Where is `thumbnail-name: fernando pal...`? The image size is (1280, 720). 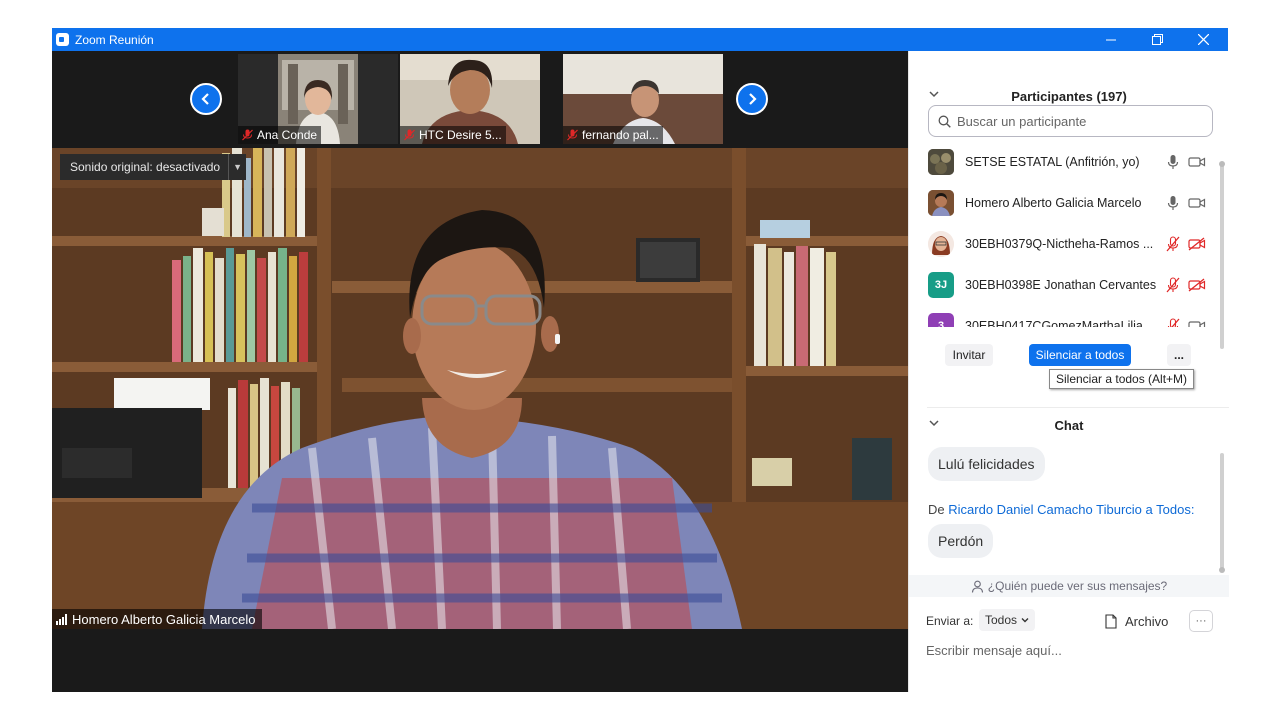 thumbnail-name: fernando pal... is located at coordinates (620, 135).